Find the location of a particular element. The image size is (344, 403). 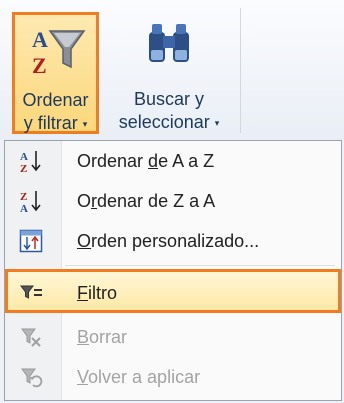

menu-item-sort-a-z: A Z Ordenar de A a Z is located at coordinates (173, 161).